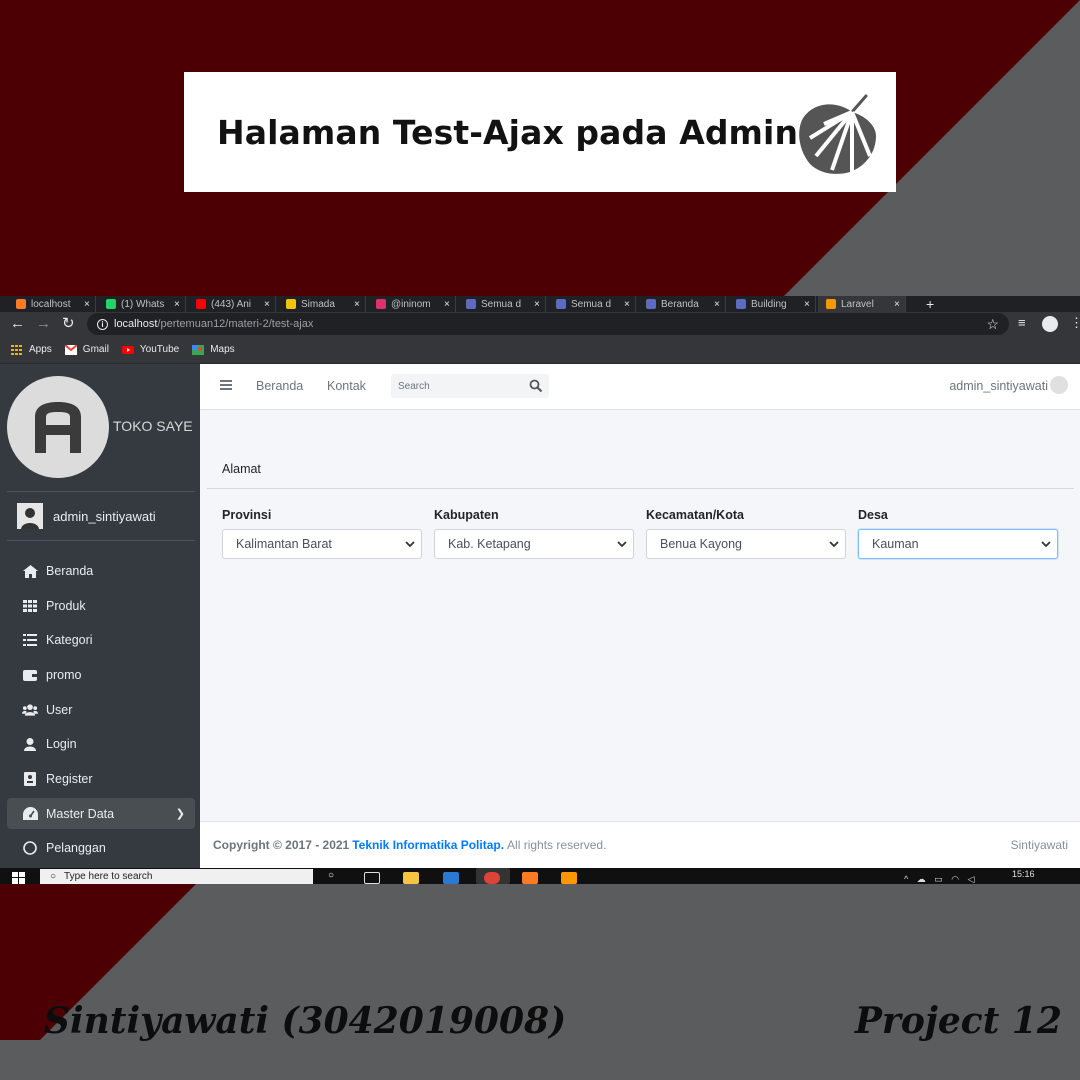  What do you see at coordinates (31, 349) in the screenshot?
I see `bookmark-apps: Apps` at bounding box center [31, 349].